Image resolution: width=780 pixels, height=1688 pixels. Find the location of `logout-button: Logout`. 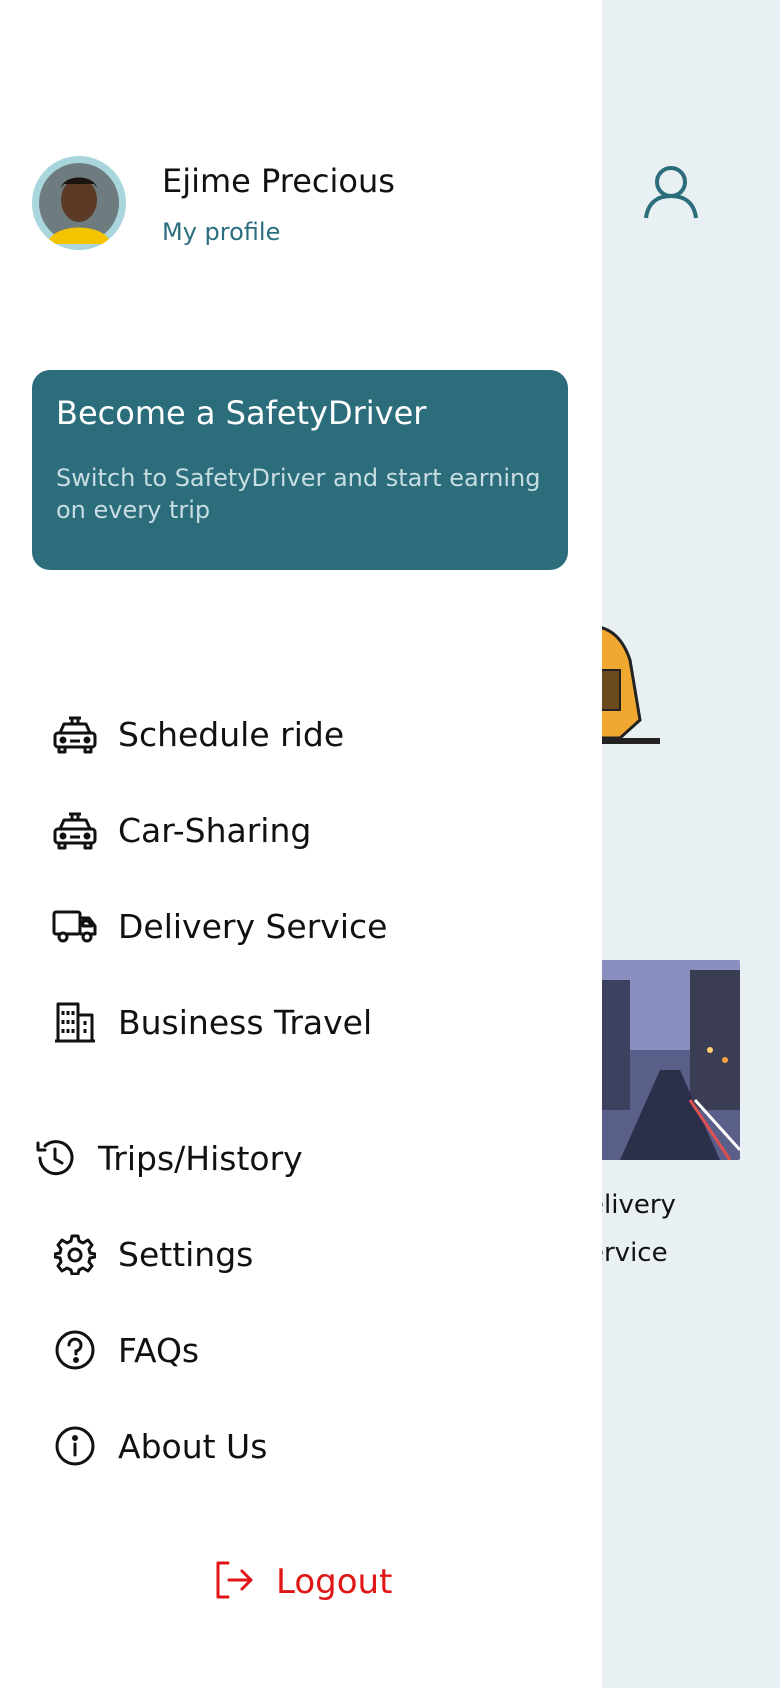

logout-button: Logout is located at coordinates (303, 1582).